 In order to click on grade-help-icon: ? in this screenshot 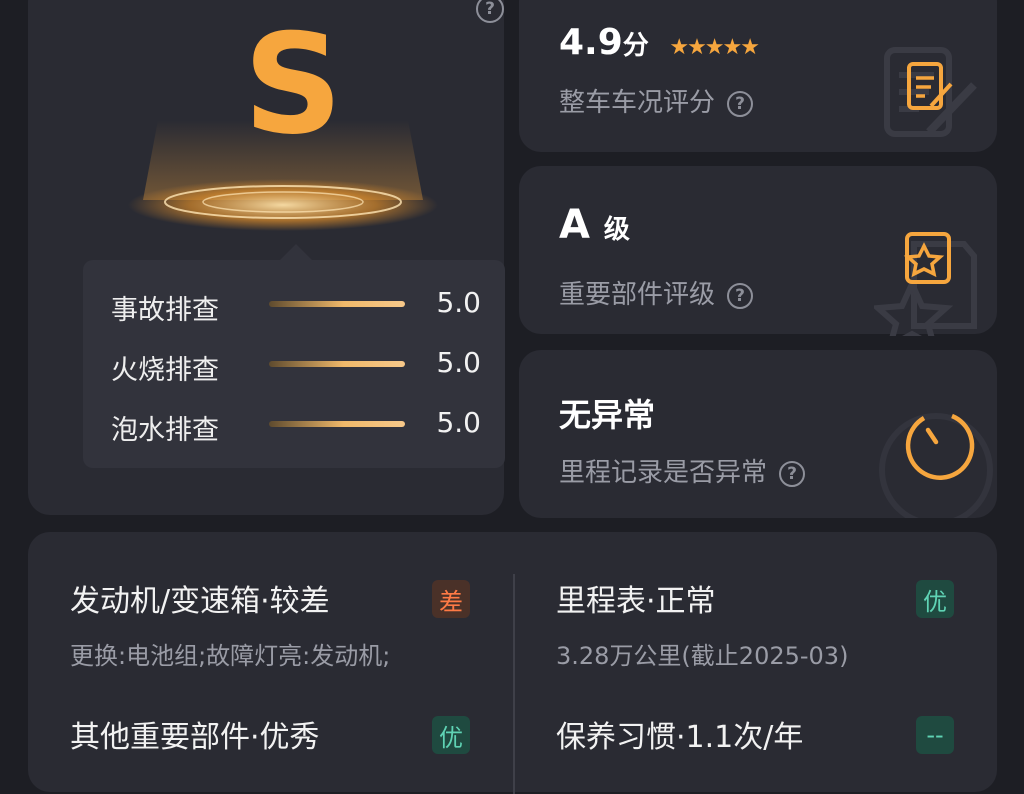, I will do `click(490, 11)`.